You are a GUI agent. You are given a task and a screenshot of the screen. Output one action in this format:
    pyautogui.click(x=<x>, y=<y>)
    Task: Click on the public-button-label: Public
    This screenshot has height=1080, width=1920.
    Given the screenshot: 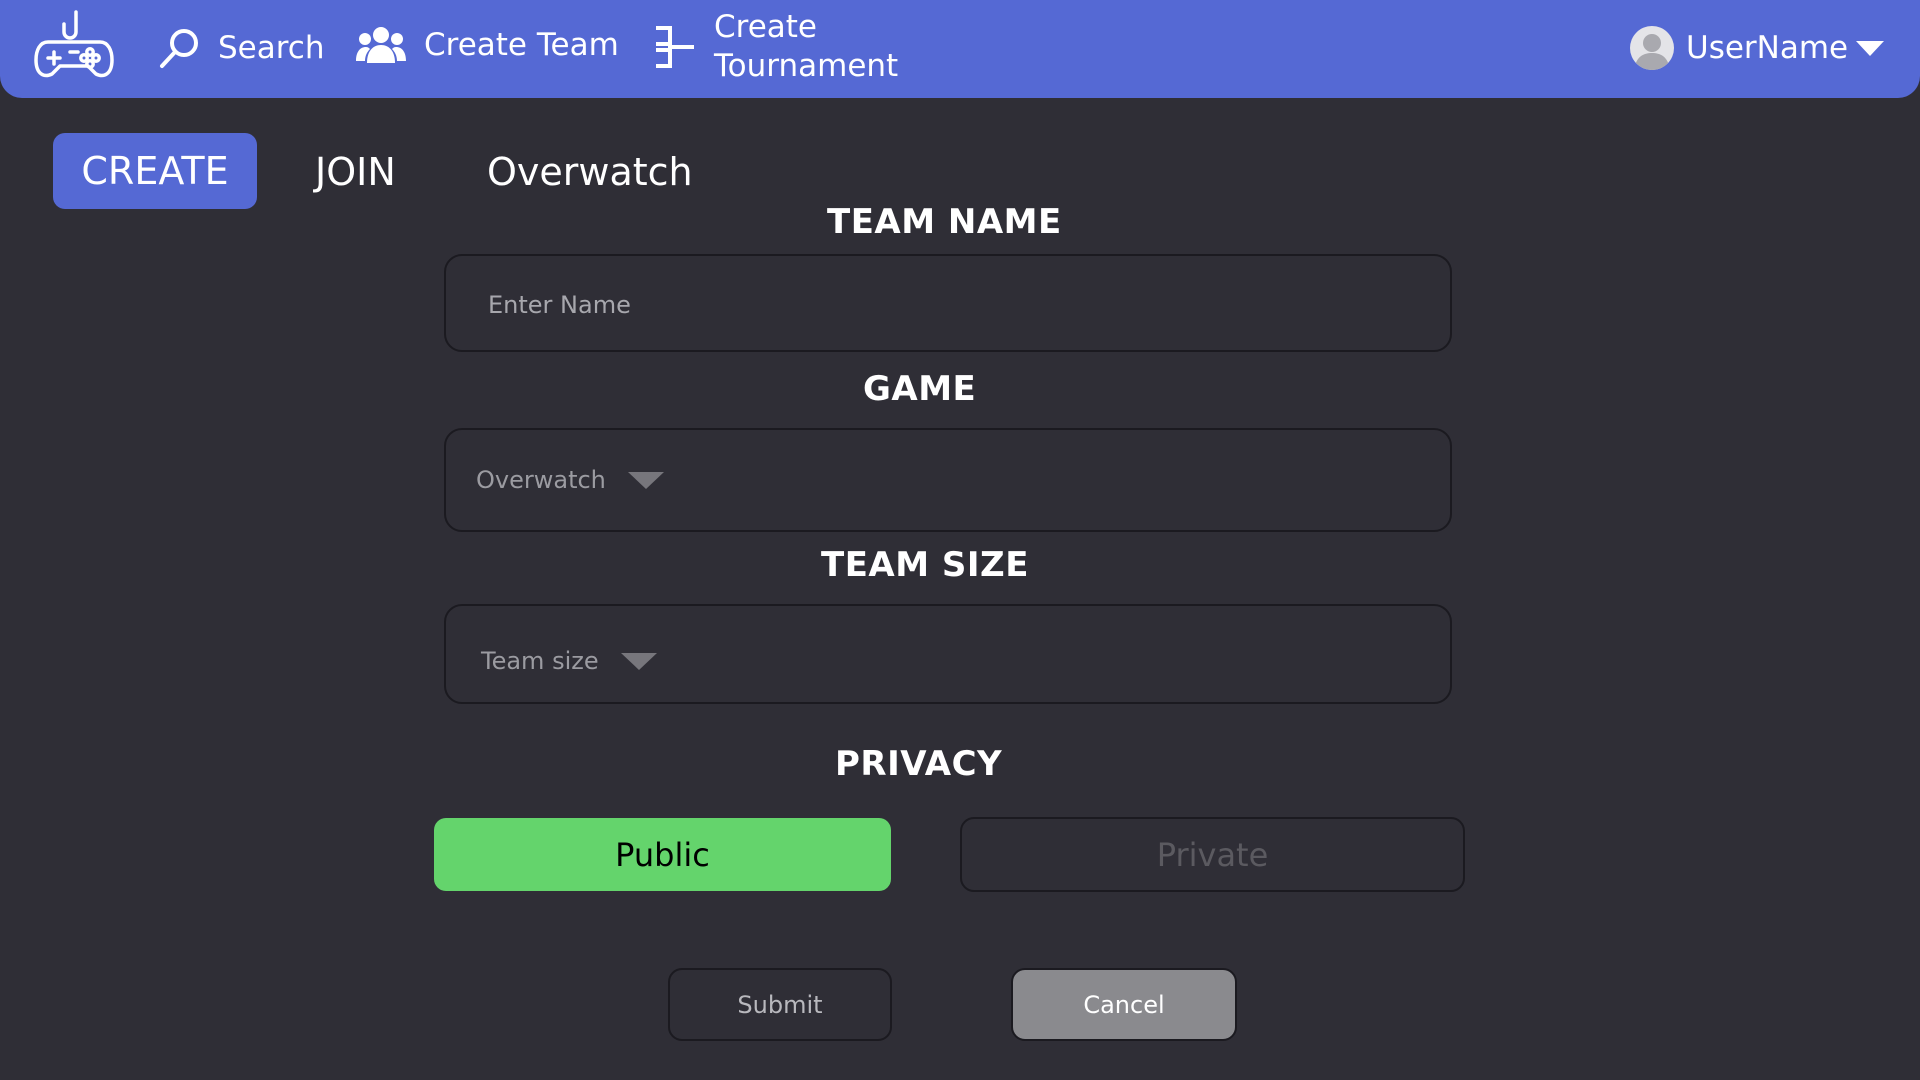 What is the action you would take?
    pyautogui.click(x=662, y=854)
    